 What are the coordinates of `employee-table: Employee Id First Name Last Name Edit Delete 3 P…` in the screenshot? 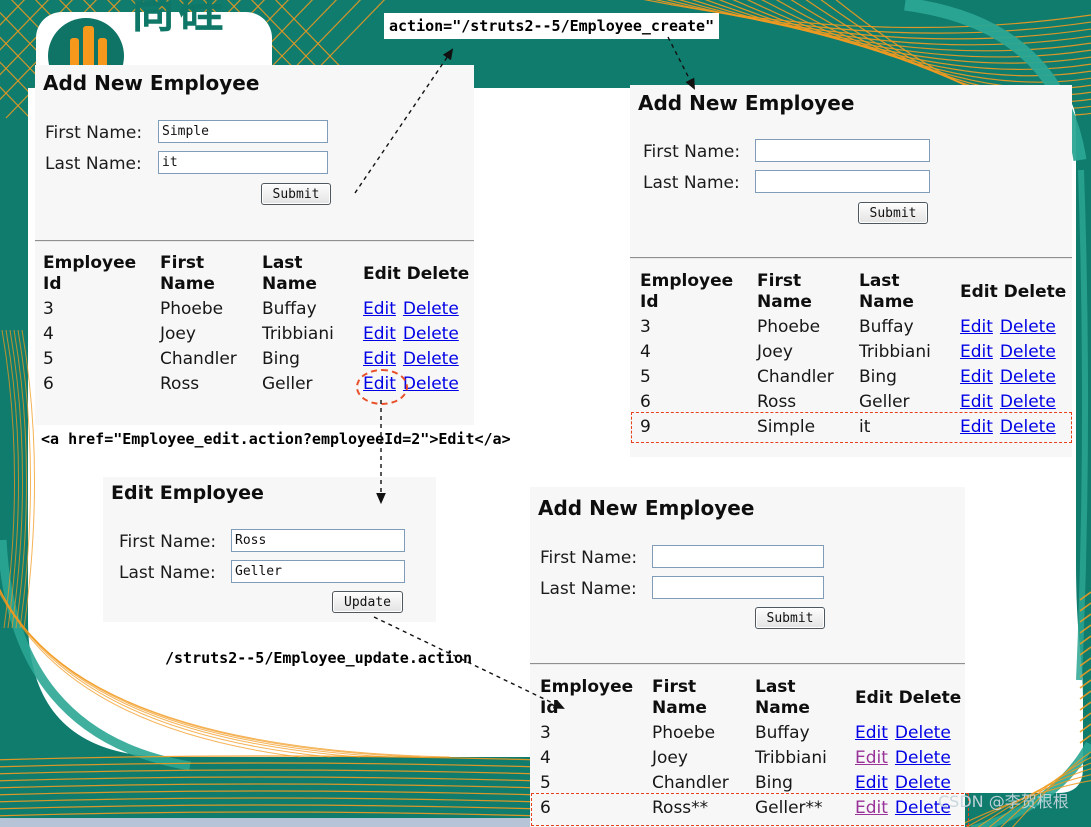 It's located at (258, 324).